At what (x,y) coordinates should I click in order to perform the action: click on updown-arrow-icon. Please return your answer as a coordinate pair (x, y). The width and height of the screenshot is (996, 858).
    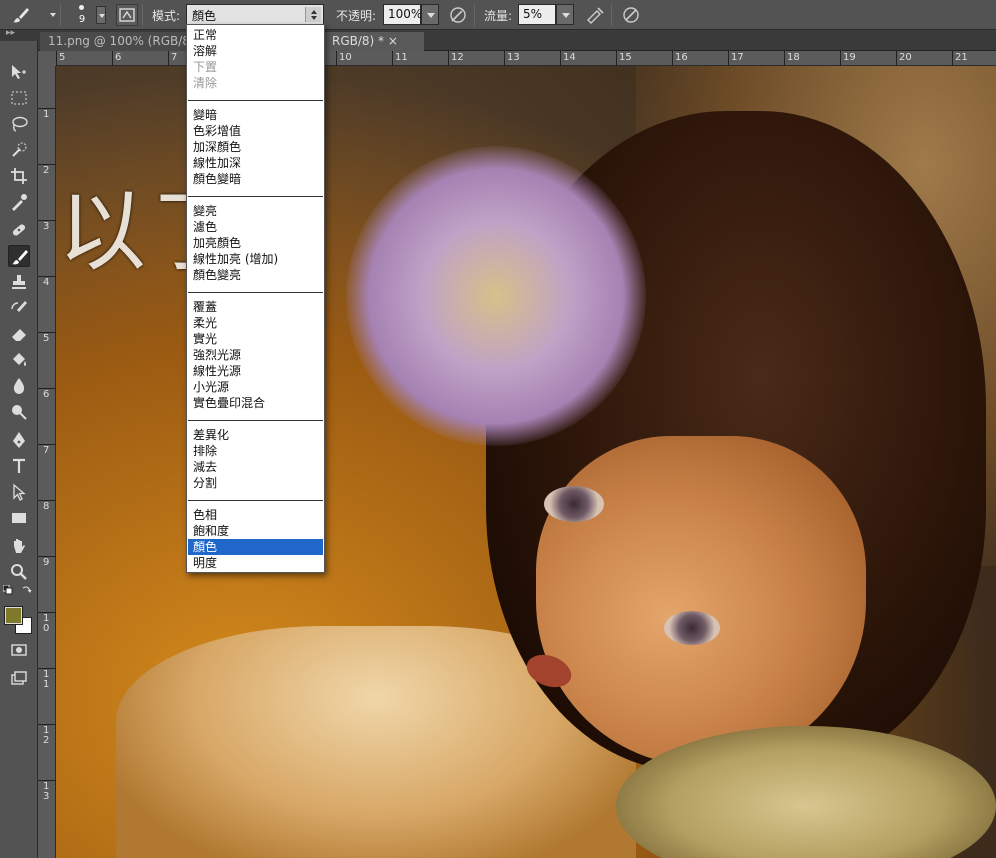
    Looking at the image, I should click on (313, 14).